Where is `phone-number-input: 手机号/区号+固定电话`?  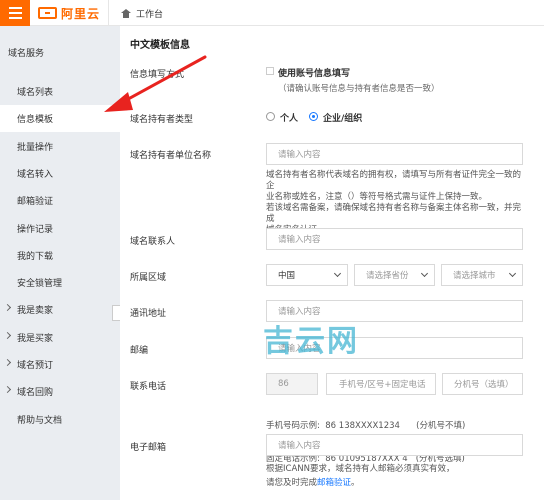 phone-number-input: 手机号/区号+固定电话 is located at coordinates (381, 384).